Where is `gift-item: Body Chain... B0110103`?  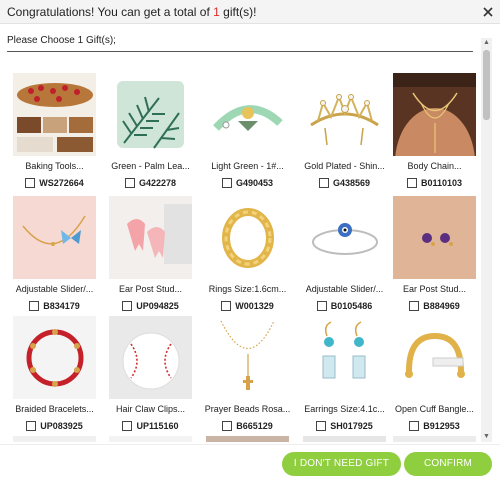
gift-item: Body Chain... B0110103 is located at coordinates (434, 132).